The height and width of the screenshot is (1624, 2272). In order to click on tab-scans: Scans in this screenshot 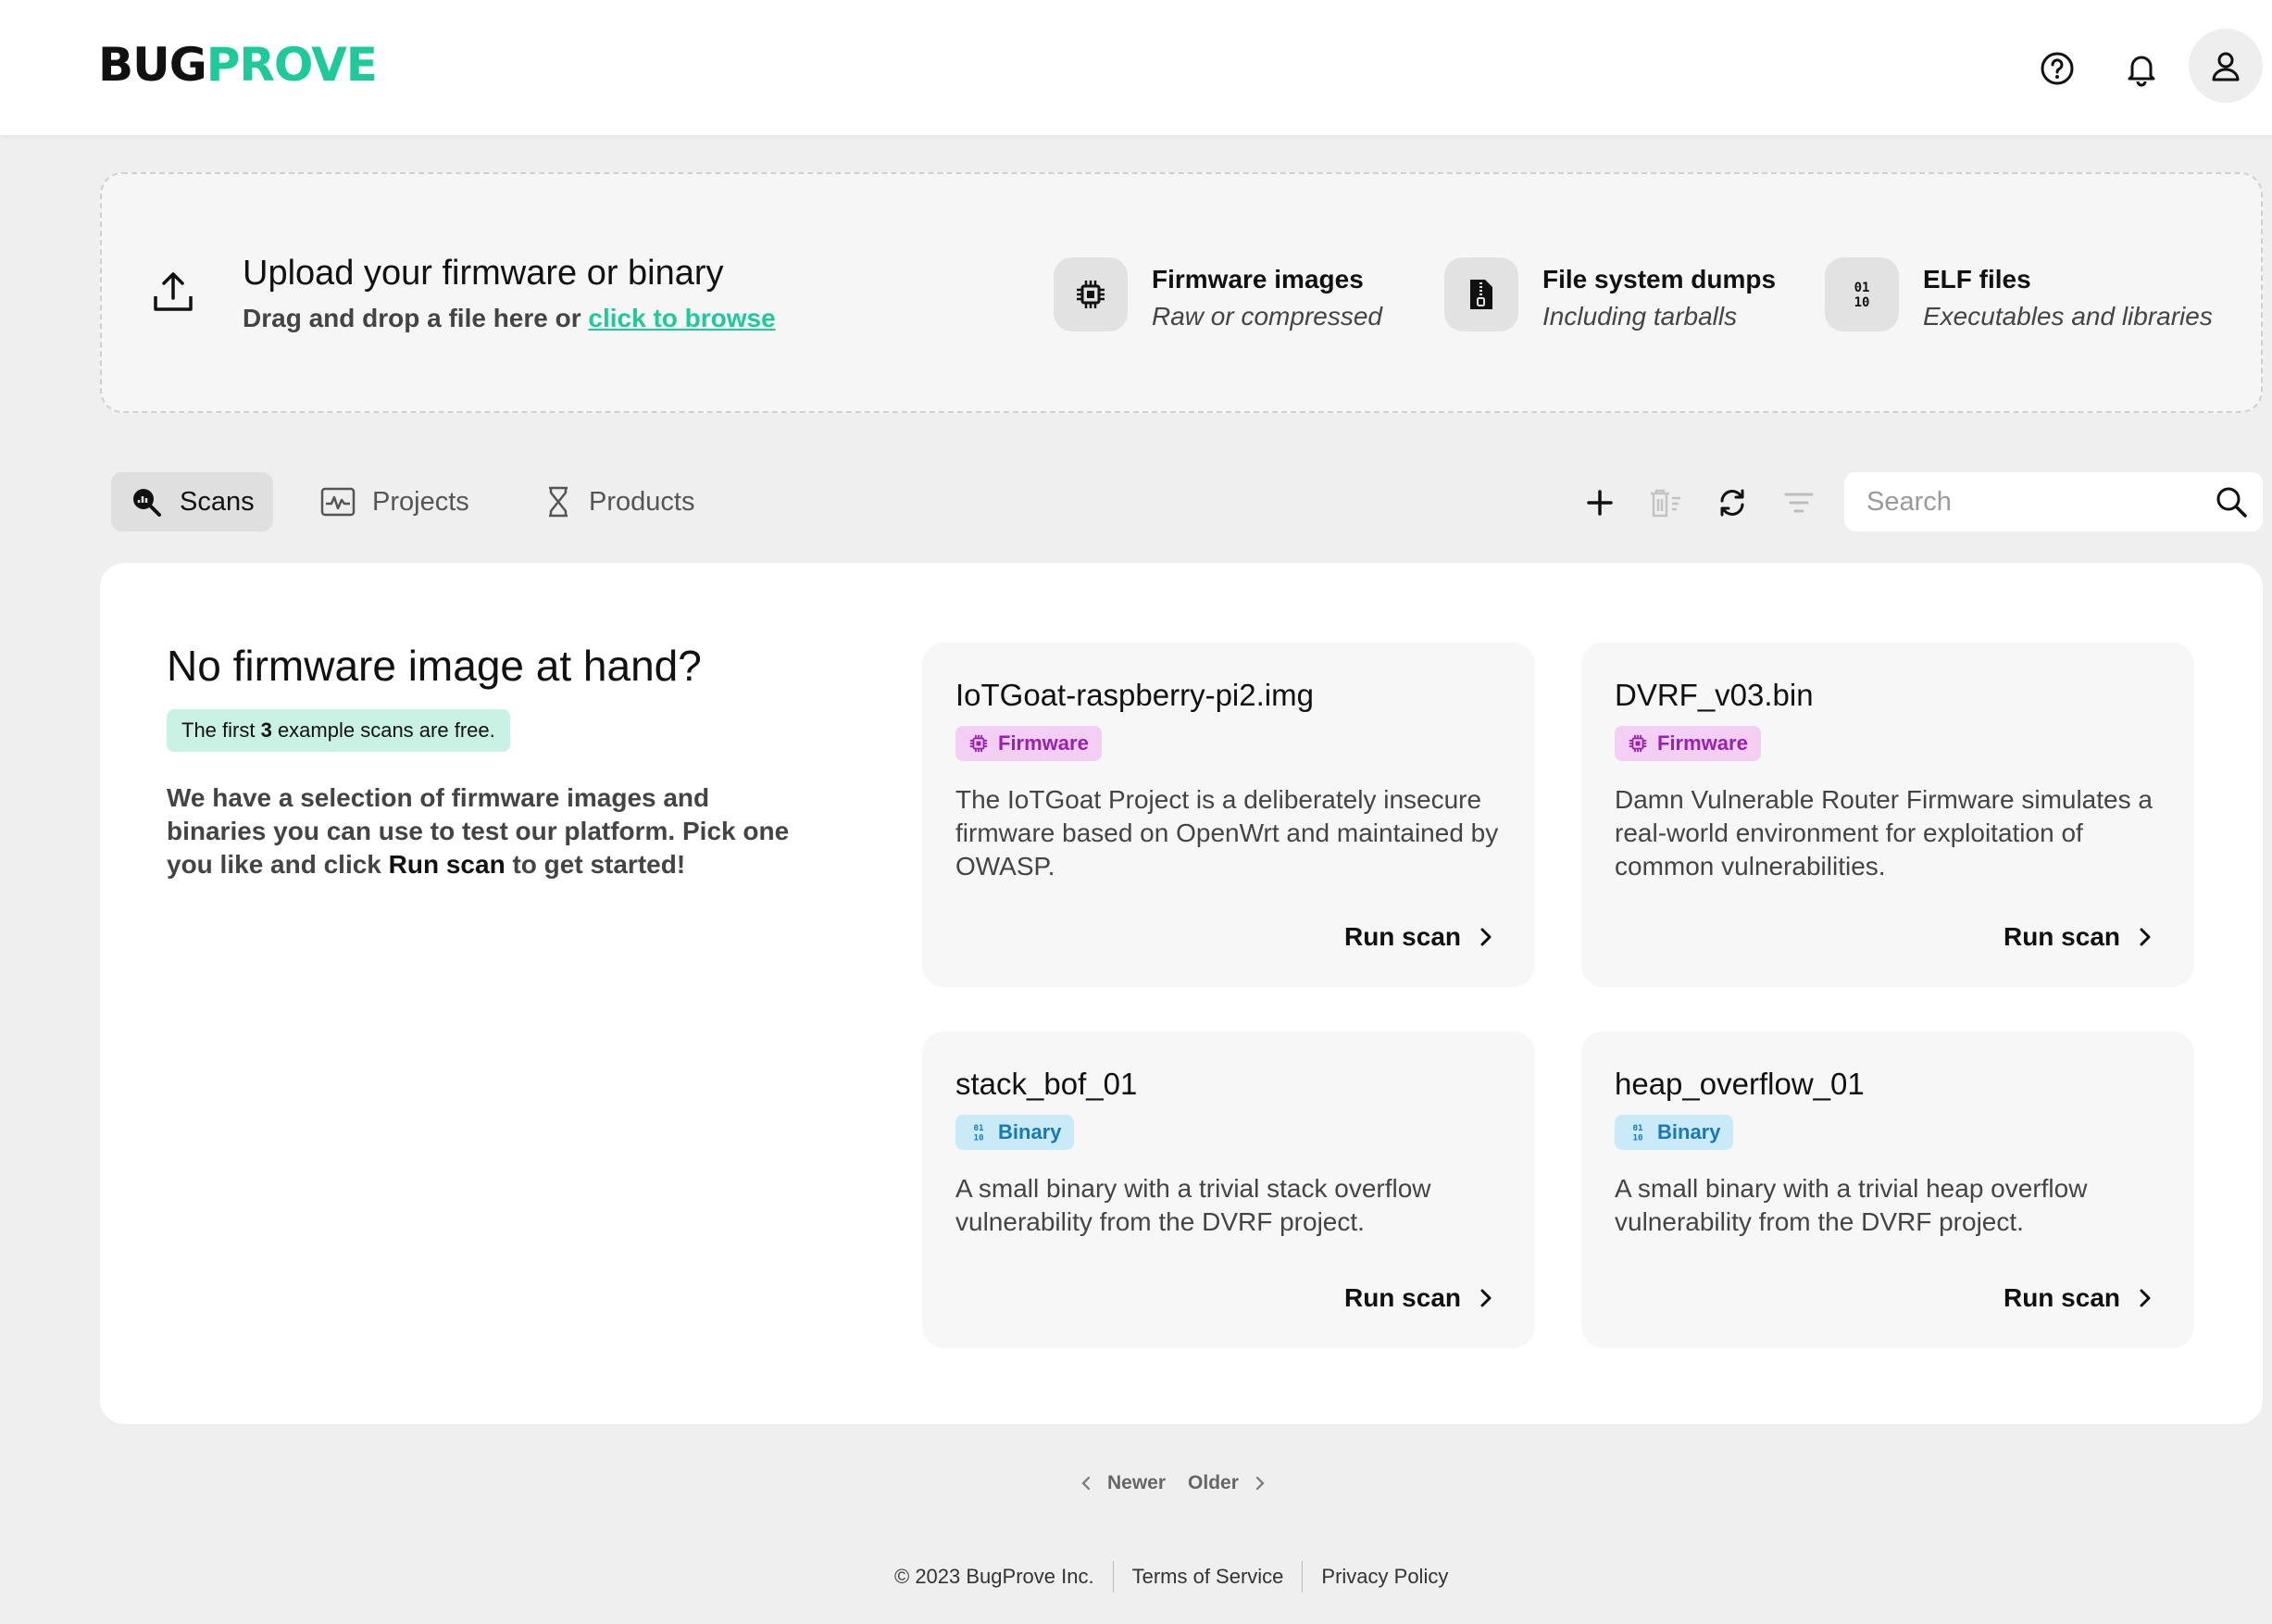, I will do `click(192, 501)`.